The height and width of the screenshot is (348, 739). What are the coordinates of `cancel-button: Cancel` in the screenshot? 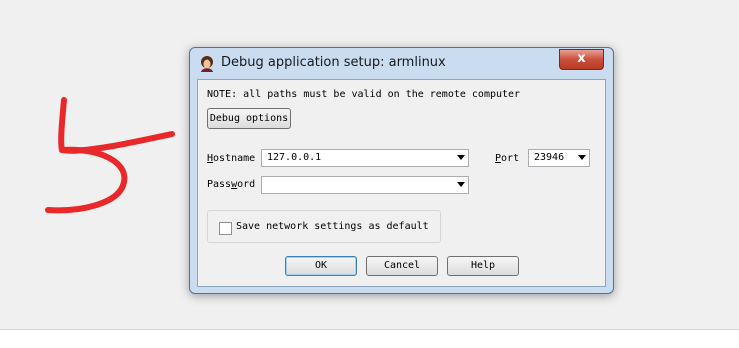 It's located at (402, 266).